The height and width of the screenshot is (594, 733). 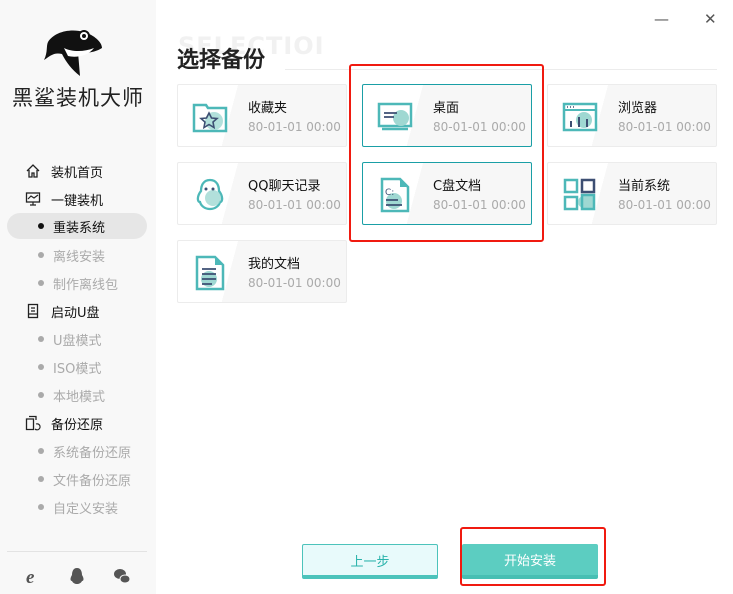 I want to click on wechat-icon, so click(x=122, y=576).